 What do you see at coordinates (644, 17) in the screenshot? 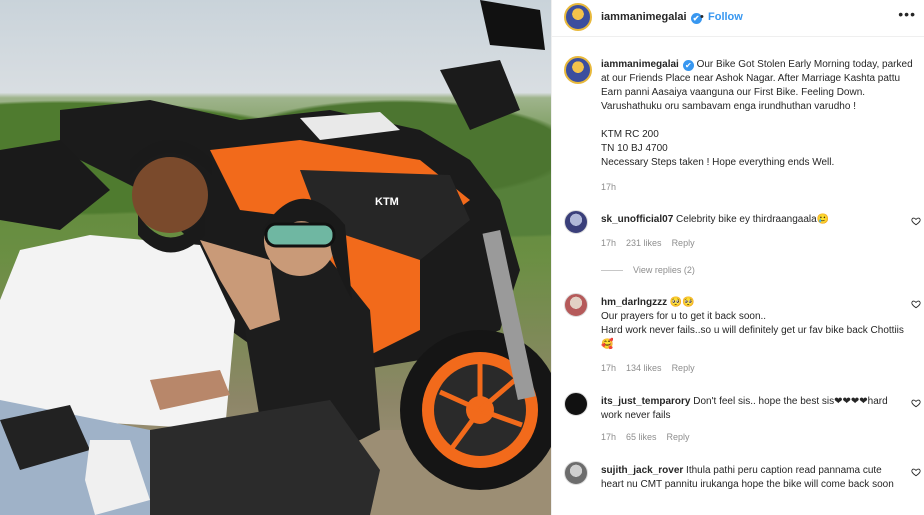
I see `header-username-text: iammanimegalai` at bounding box center [644, 17].